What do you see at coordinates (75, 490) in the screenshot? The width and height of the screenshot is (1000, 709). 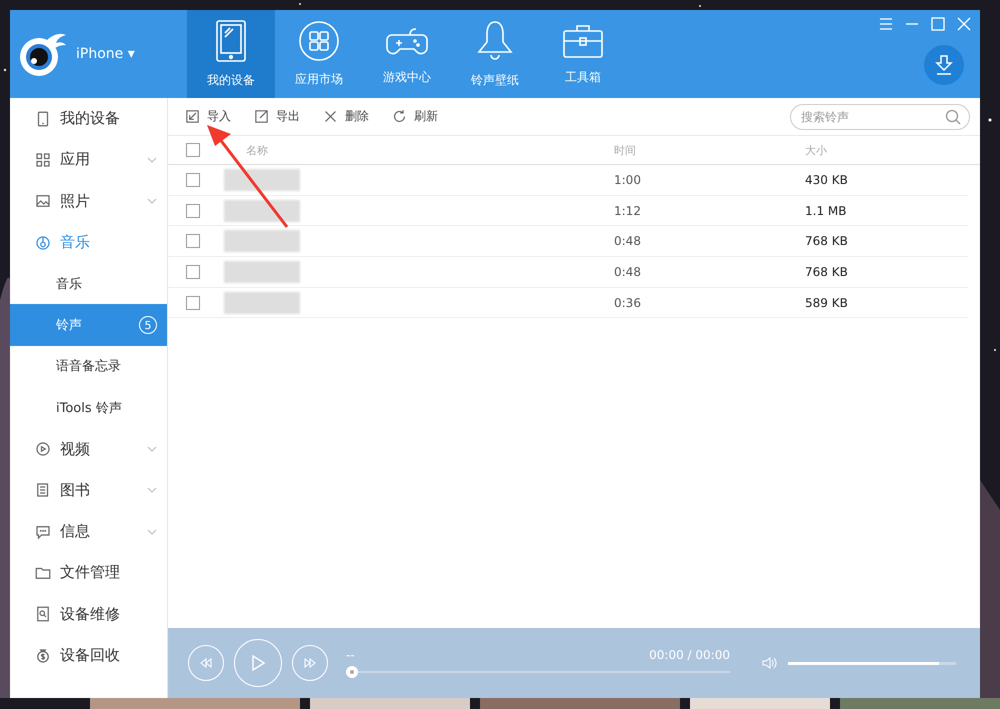 I see `sidebar-label: 图书` at bounding box center [75, 490].